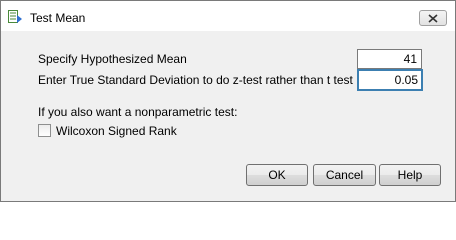 The width and height of the screenshot is (456, 240). What do you see at coordinates (277, 175) in the screenshot?
I see `ok-button: OK` at bounding box center [277, 175].